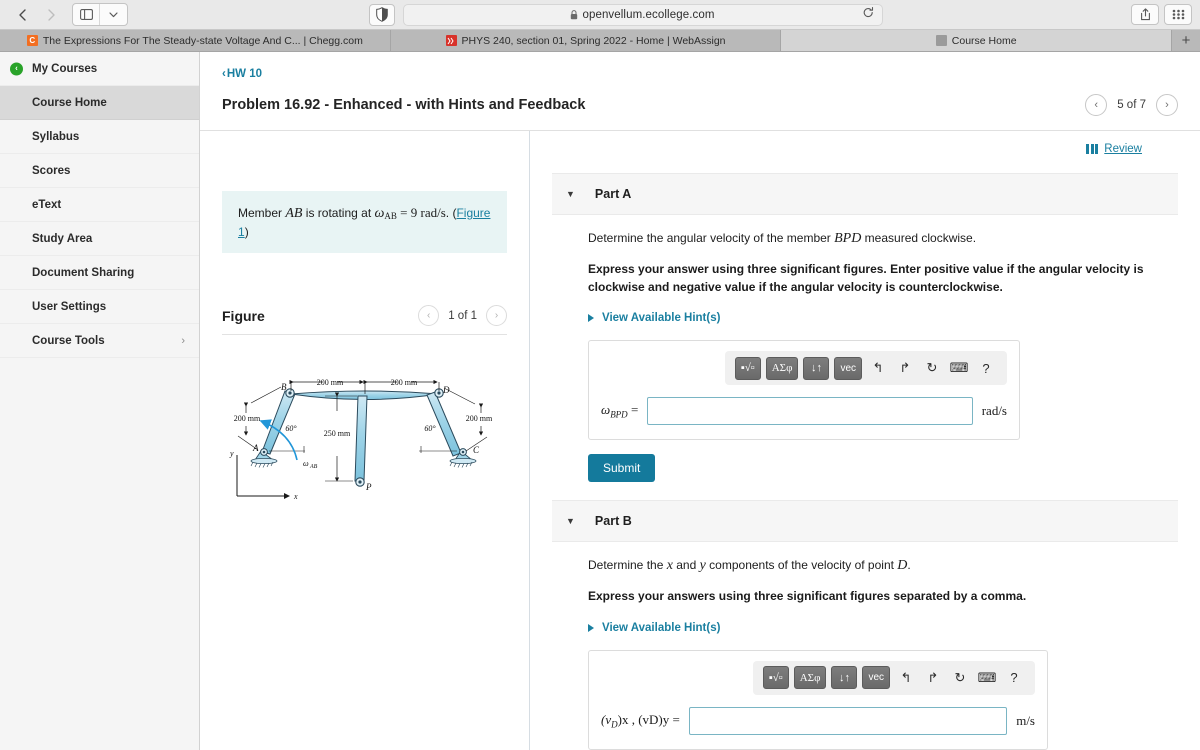 This screenshot has width=1200, height=750. Describe the element at coordinates (52, 14) in the screenshot. I see `forward-arrow-icon` at that location.